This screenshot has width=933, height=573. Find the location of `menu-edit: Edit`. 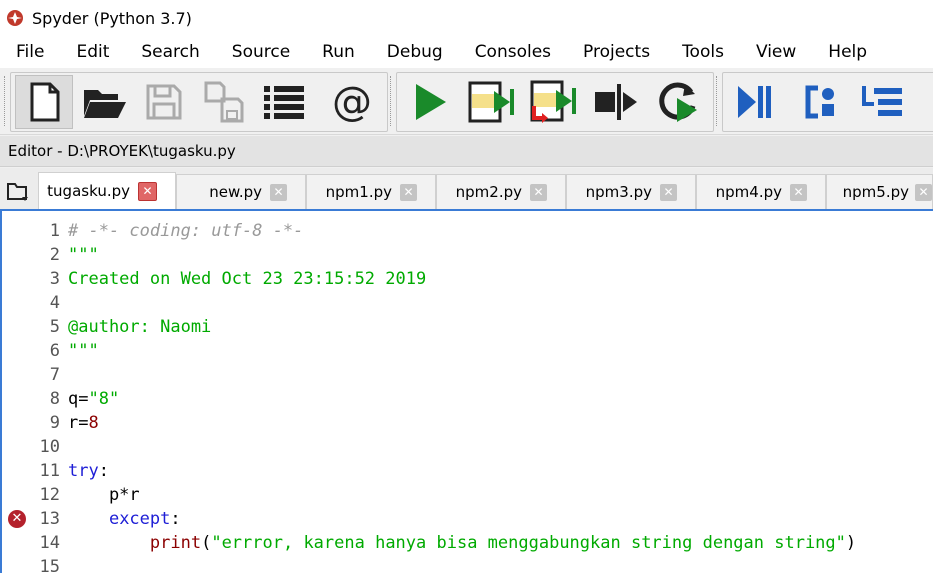

menu-edit: Edit is located at coordinates (92, 52).